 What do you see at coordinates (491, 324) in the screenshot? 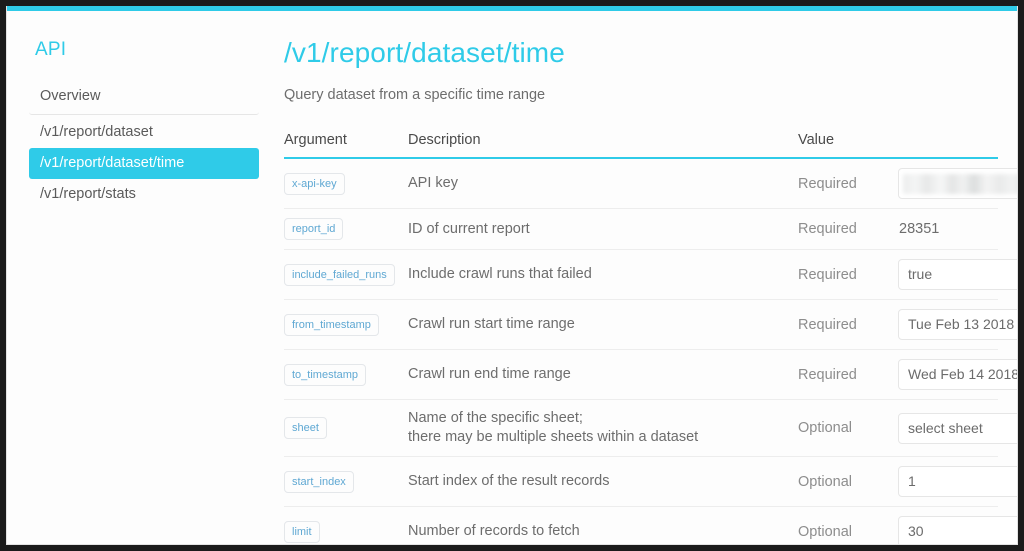
I see `description-line: Crawl run start time range` at bounding box center [491, 324].